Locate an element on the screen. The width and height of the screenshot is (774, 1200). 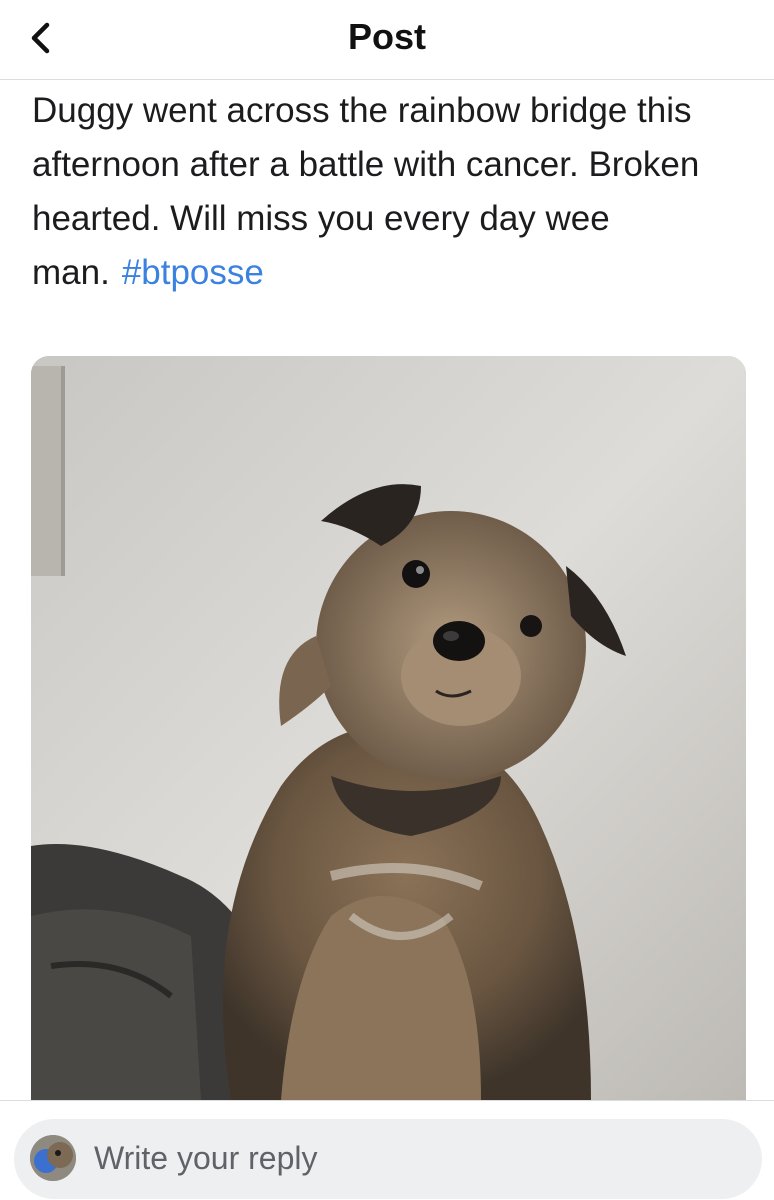
user-avatar is located at coordinates (53, 1158).